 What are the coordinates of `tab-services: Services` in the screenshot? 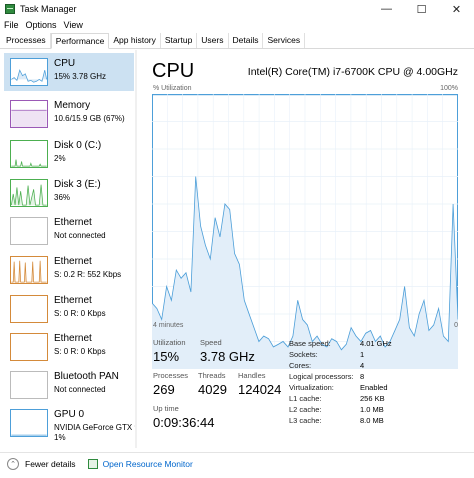 It's located at (284, 40).